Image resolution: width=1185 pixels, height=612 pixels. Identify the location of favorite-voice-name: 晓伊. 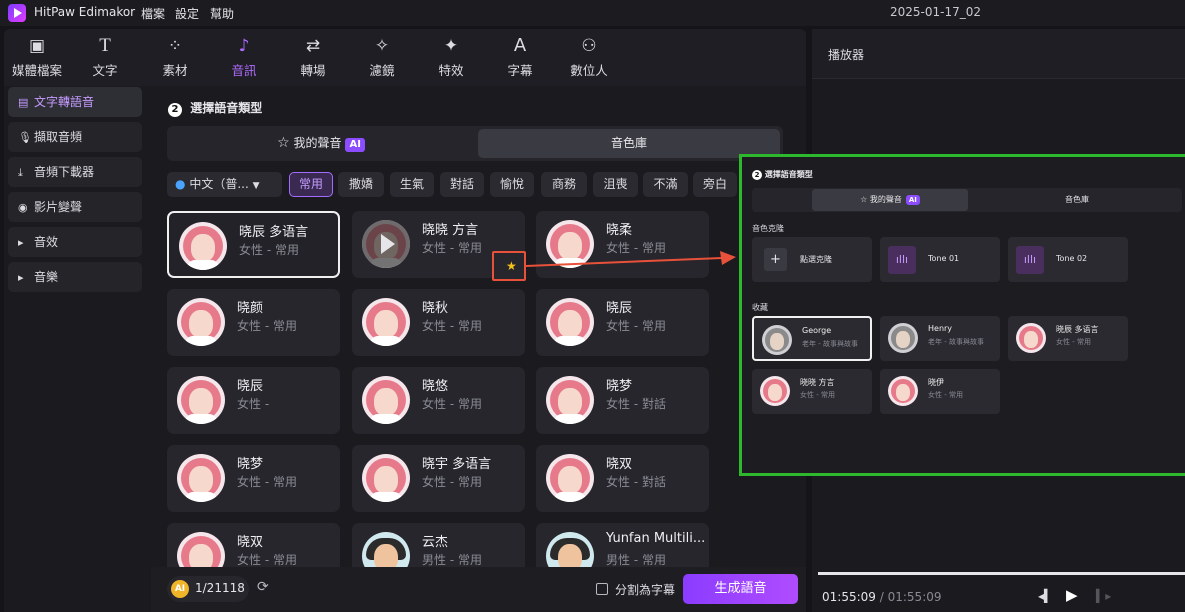
(936, 382).